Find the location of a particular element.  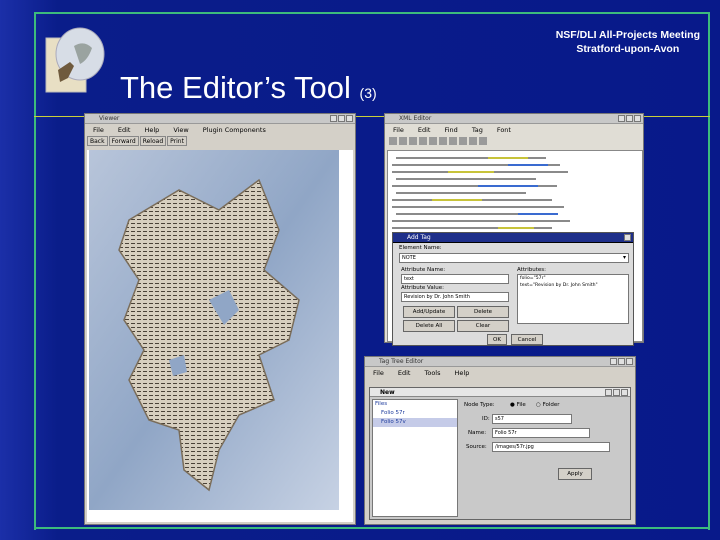

attribute-name-value: text is located at coordinates (409, 279).